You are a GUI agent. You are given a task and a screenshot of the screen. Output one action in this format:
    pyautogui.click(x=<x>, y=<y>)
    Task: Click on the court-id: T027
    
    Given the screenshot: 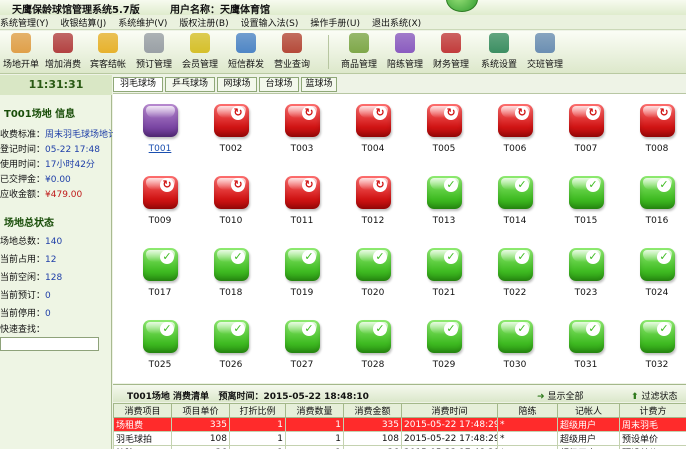 What is the action you would take?
    pyautogui.click(x=302, y=365)
    